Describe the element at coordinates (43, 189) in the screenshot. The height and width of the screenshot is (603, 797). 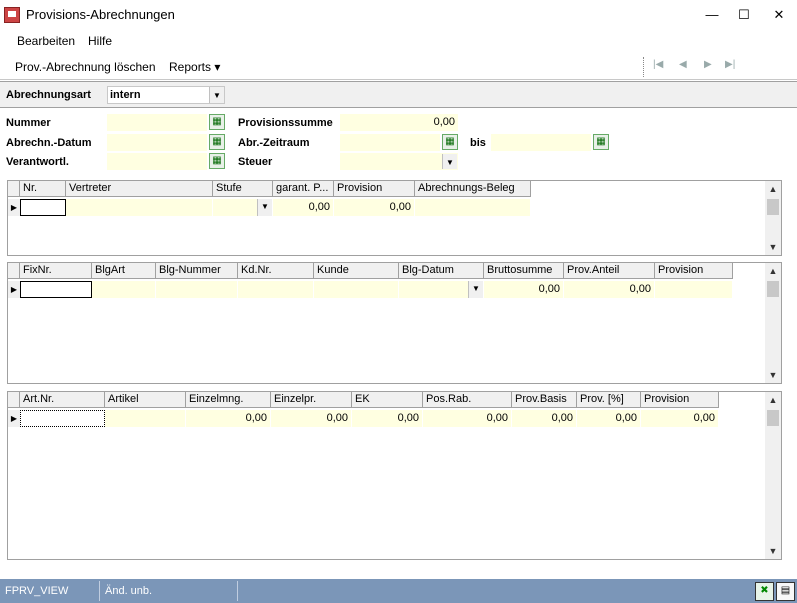
I see `column-header: Nr.` at that location.